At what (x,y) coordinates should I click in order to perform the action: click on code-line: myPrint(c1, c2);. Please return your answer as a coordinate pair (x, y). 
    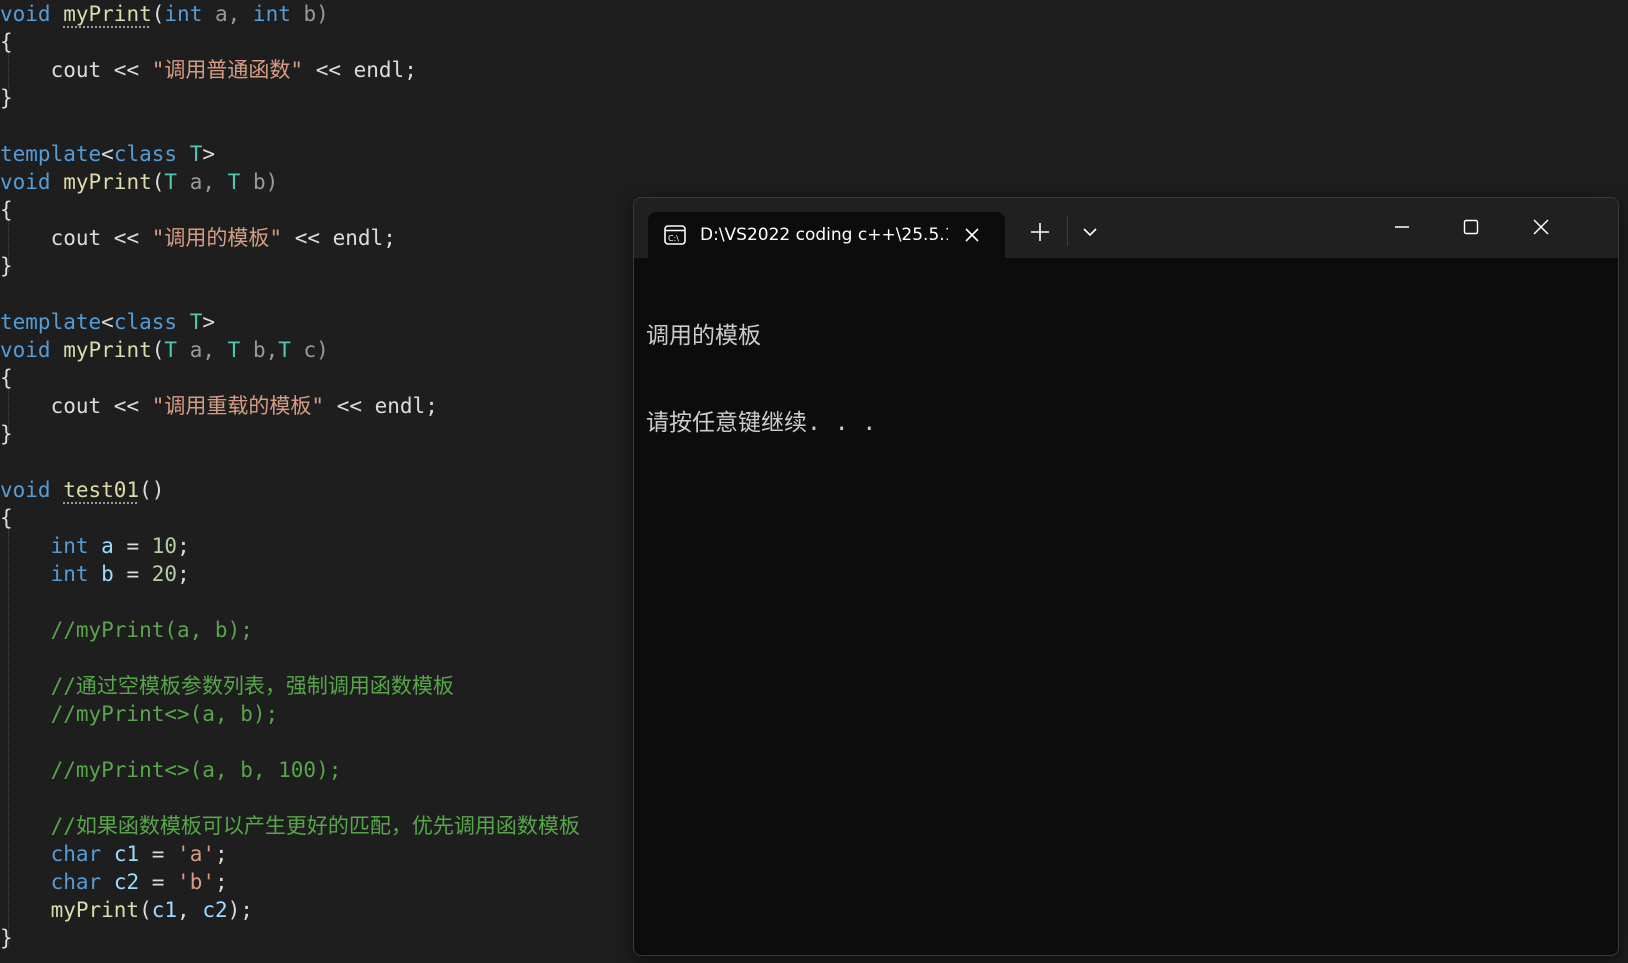
    Looking at the image, I should click on (126, 910).